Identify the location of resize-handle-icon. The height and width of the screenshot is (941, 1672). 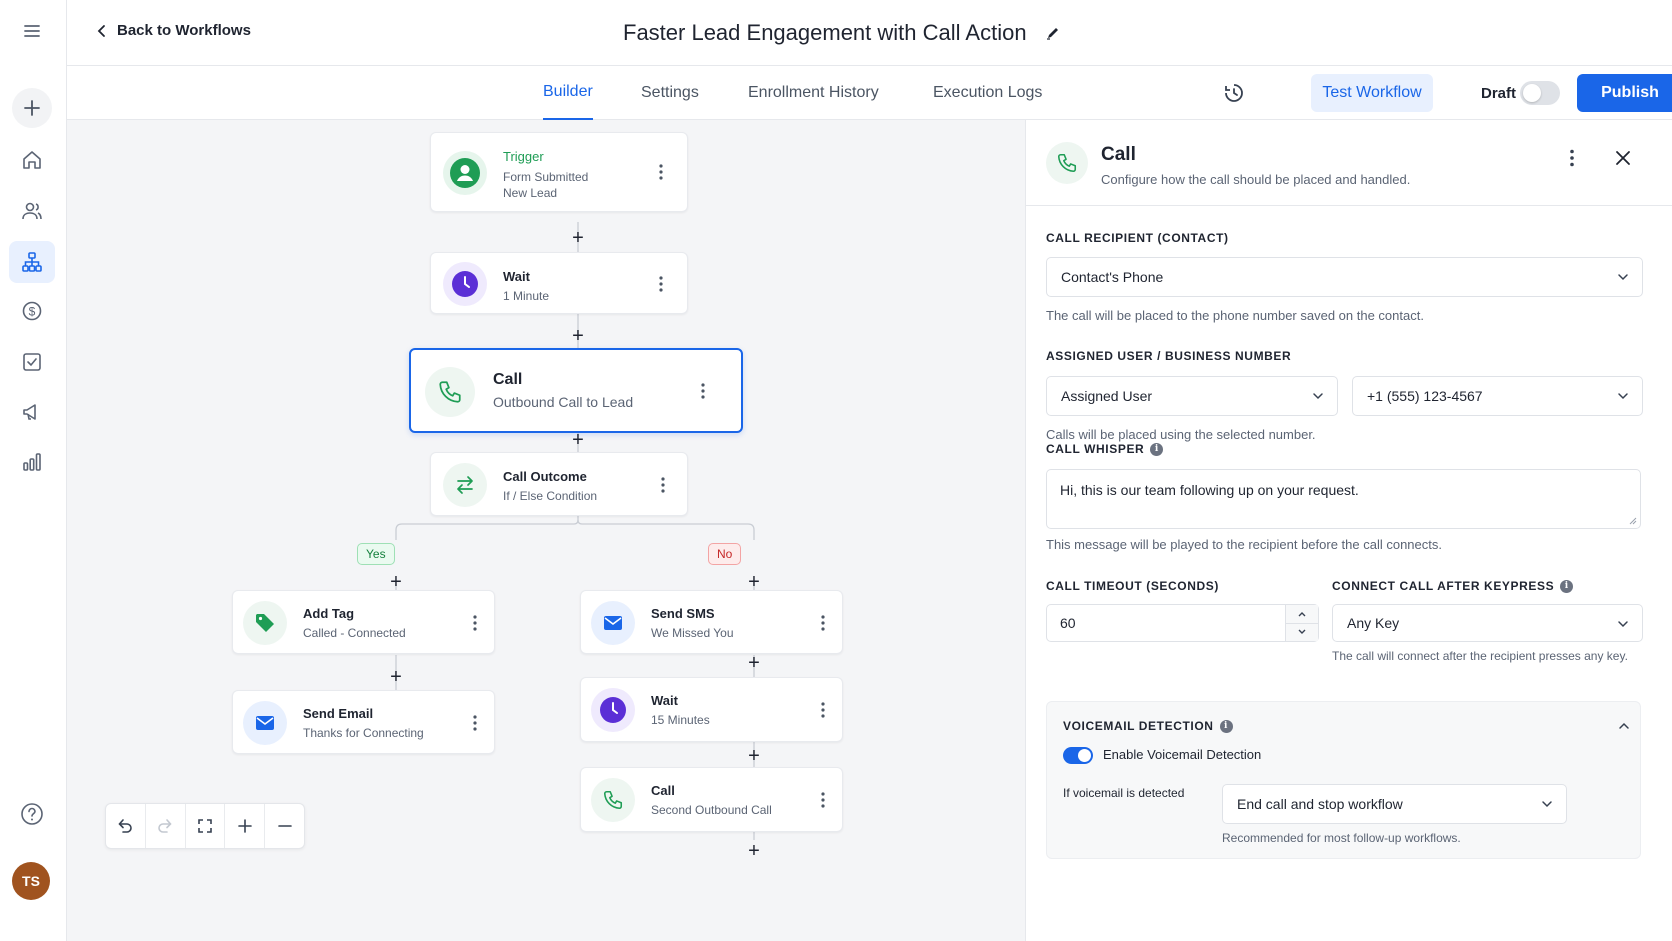
(1632, 520).